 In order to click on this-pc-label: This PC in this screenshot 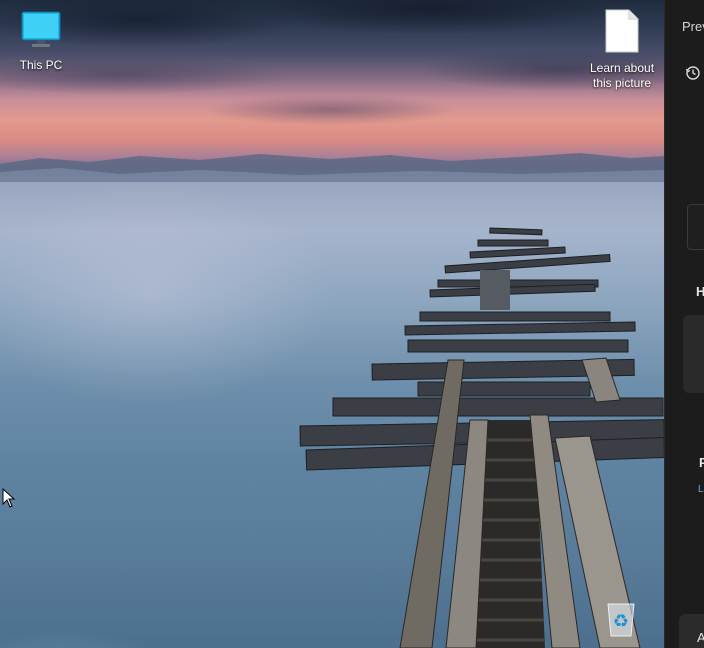, I will do `click(41, 65)`.